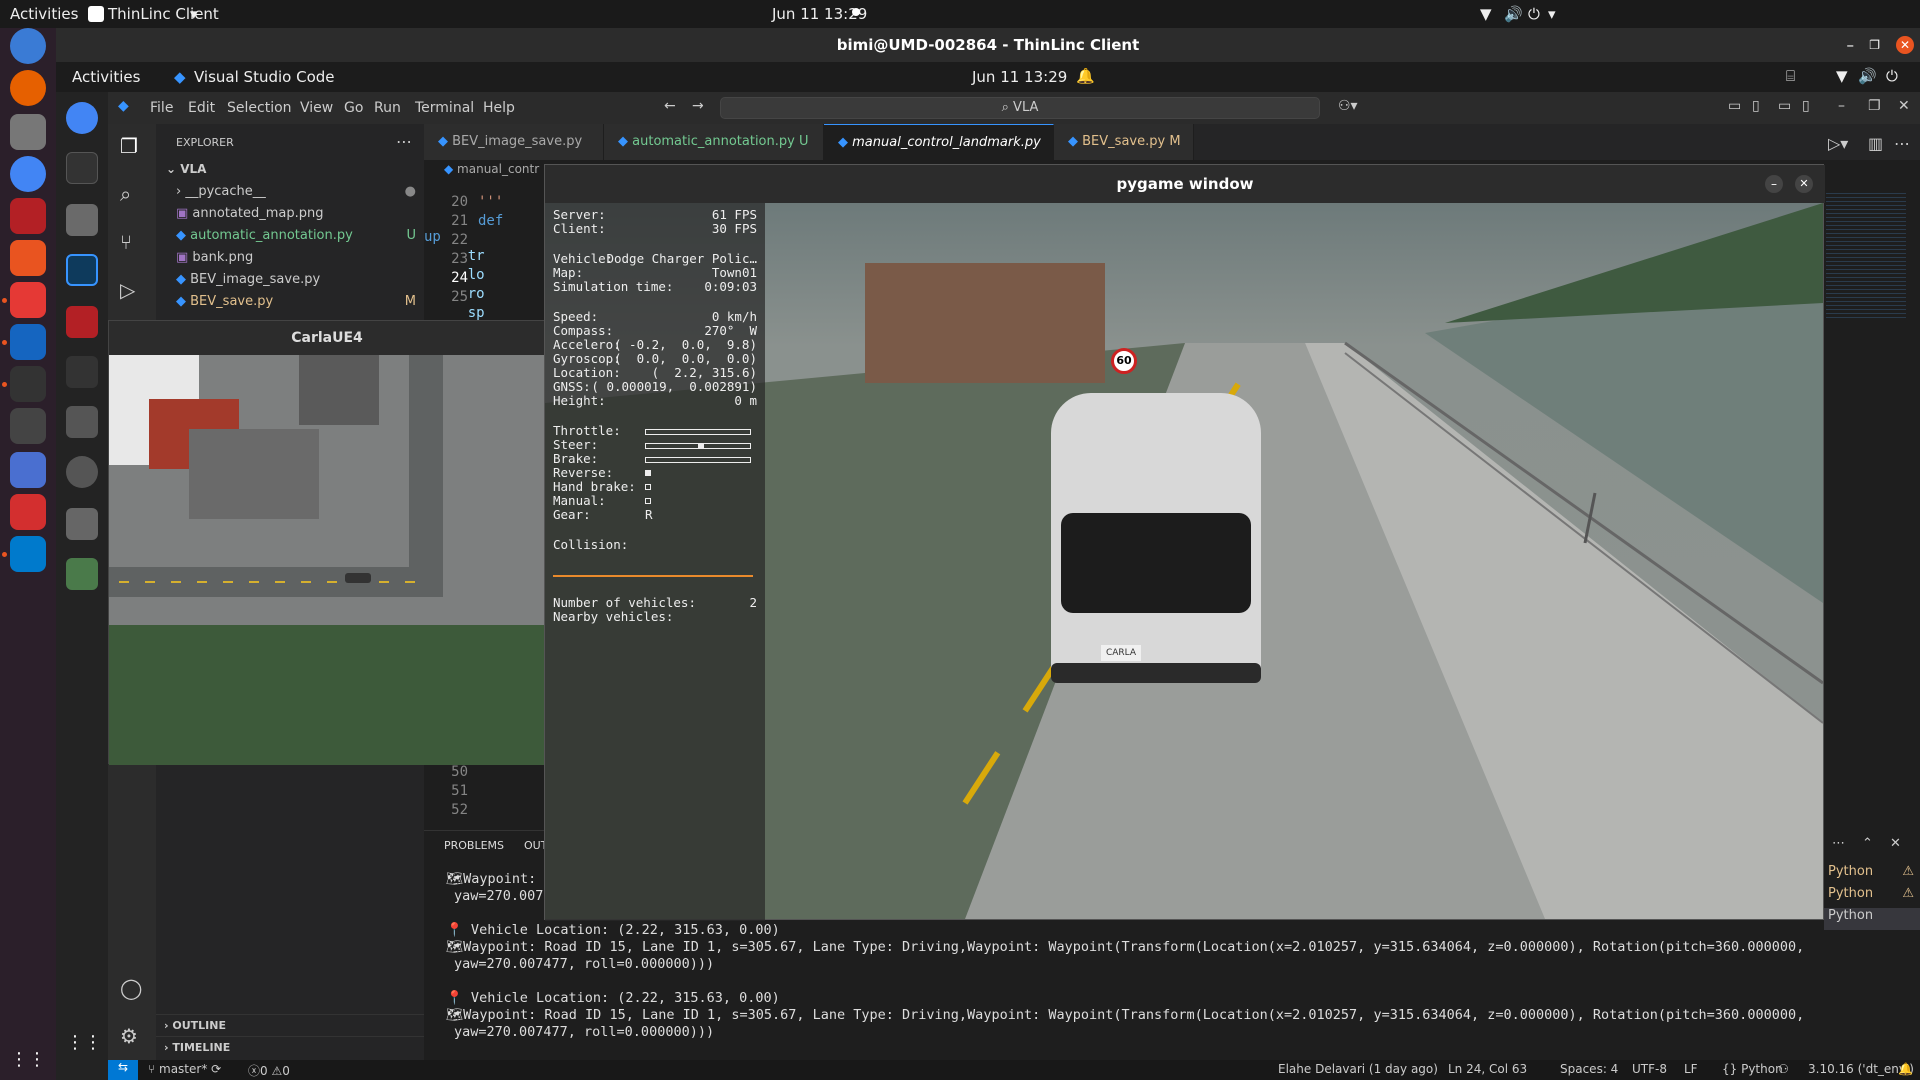  Describe the element at coordinates (259, 108) in the screenshot. I see `menu-selection: Selection` at that location.